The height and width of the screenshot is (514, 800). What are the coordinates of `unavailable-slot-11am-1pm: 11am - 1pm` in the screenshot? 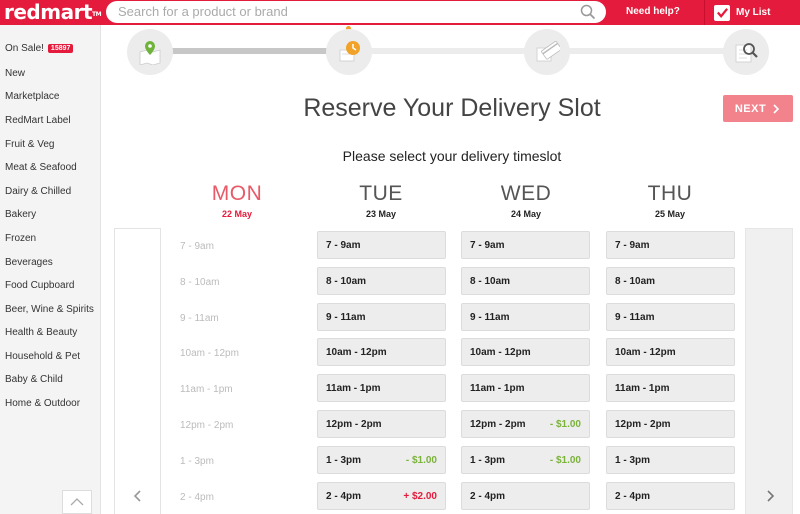 It's located at (206, 390).